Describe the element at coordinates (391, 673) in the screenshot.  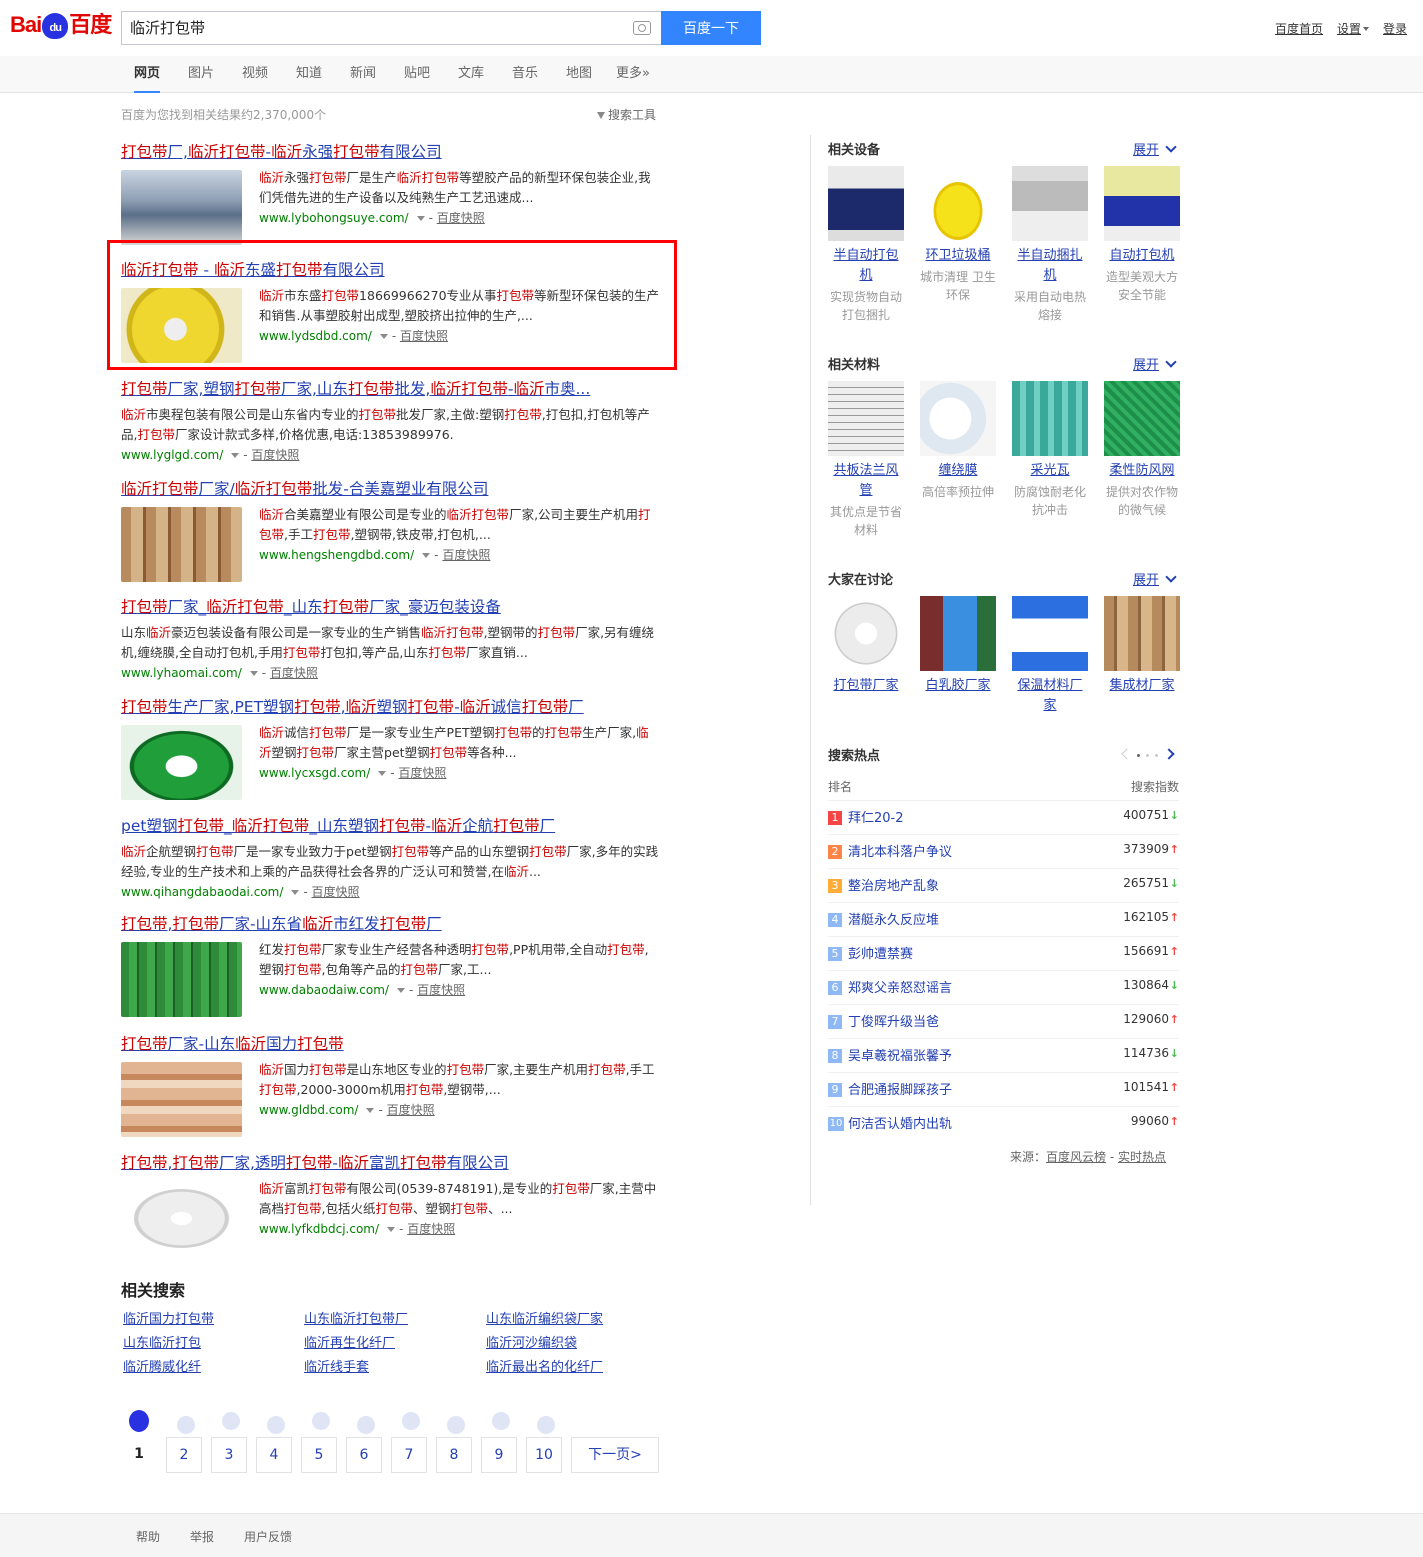
I see `result-url: www.lyhaomai.com/- 百度快照` at that location.